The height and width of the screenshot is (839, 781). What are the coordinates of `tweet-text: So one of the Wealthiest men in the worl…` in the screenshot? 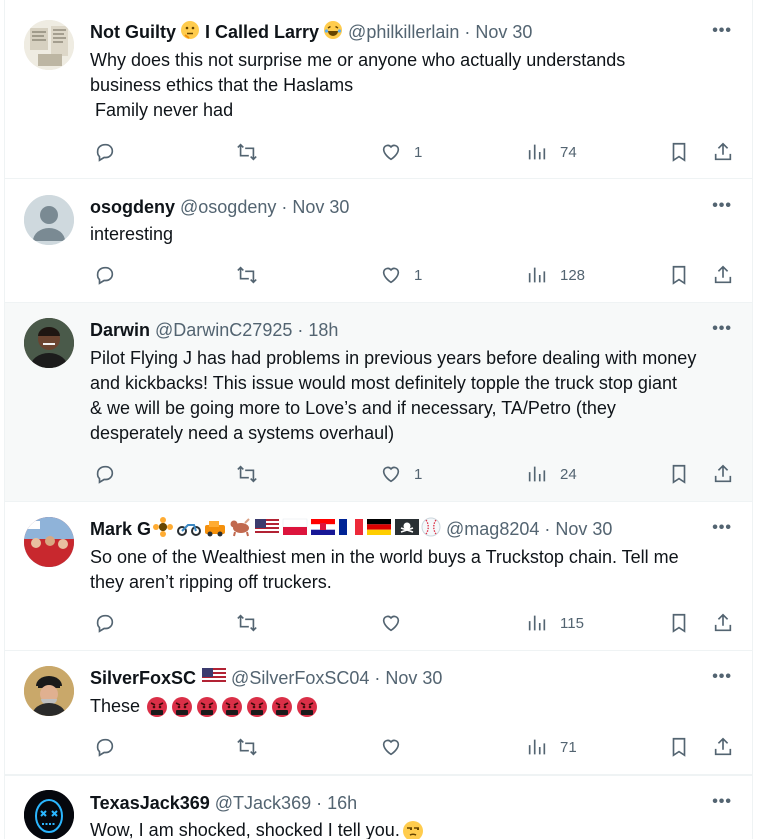 It's located at (384, 569).